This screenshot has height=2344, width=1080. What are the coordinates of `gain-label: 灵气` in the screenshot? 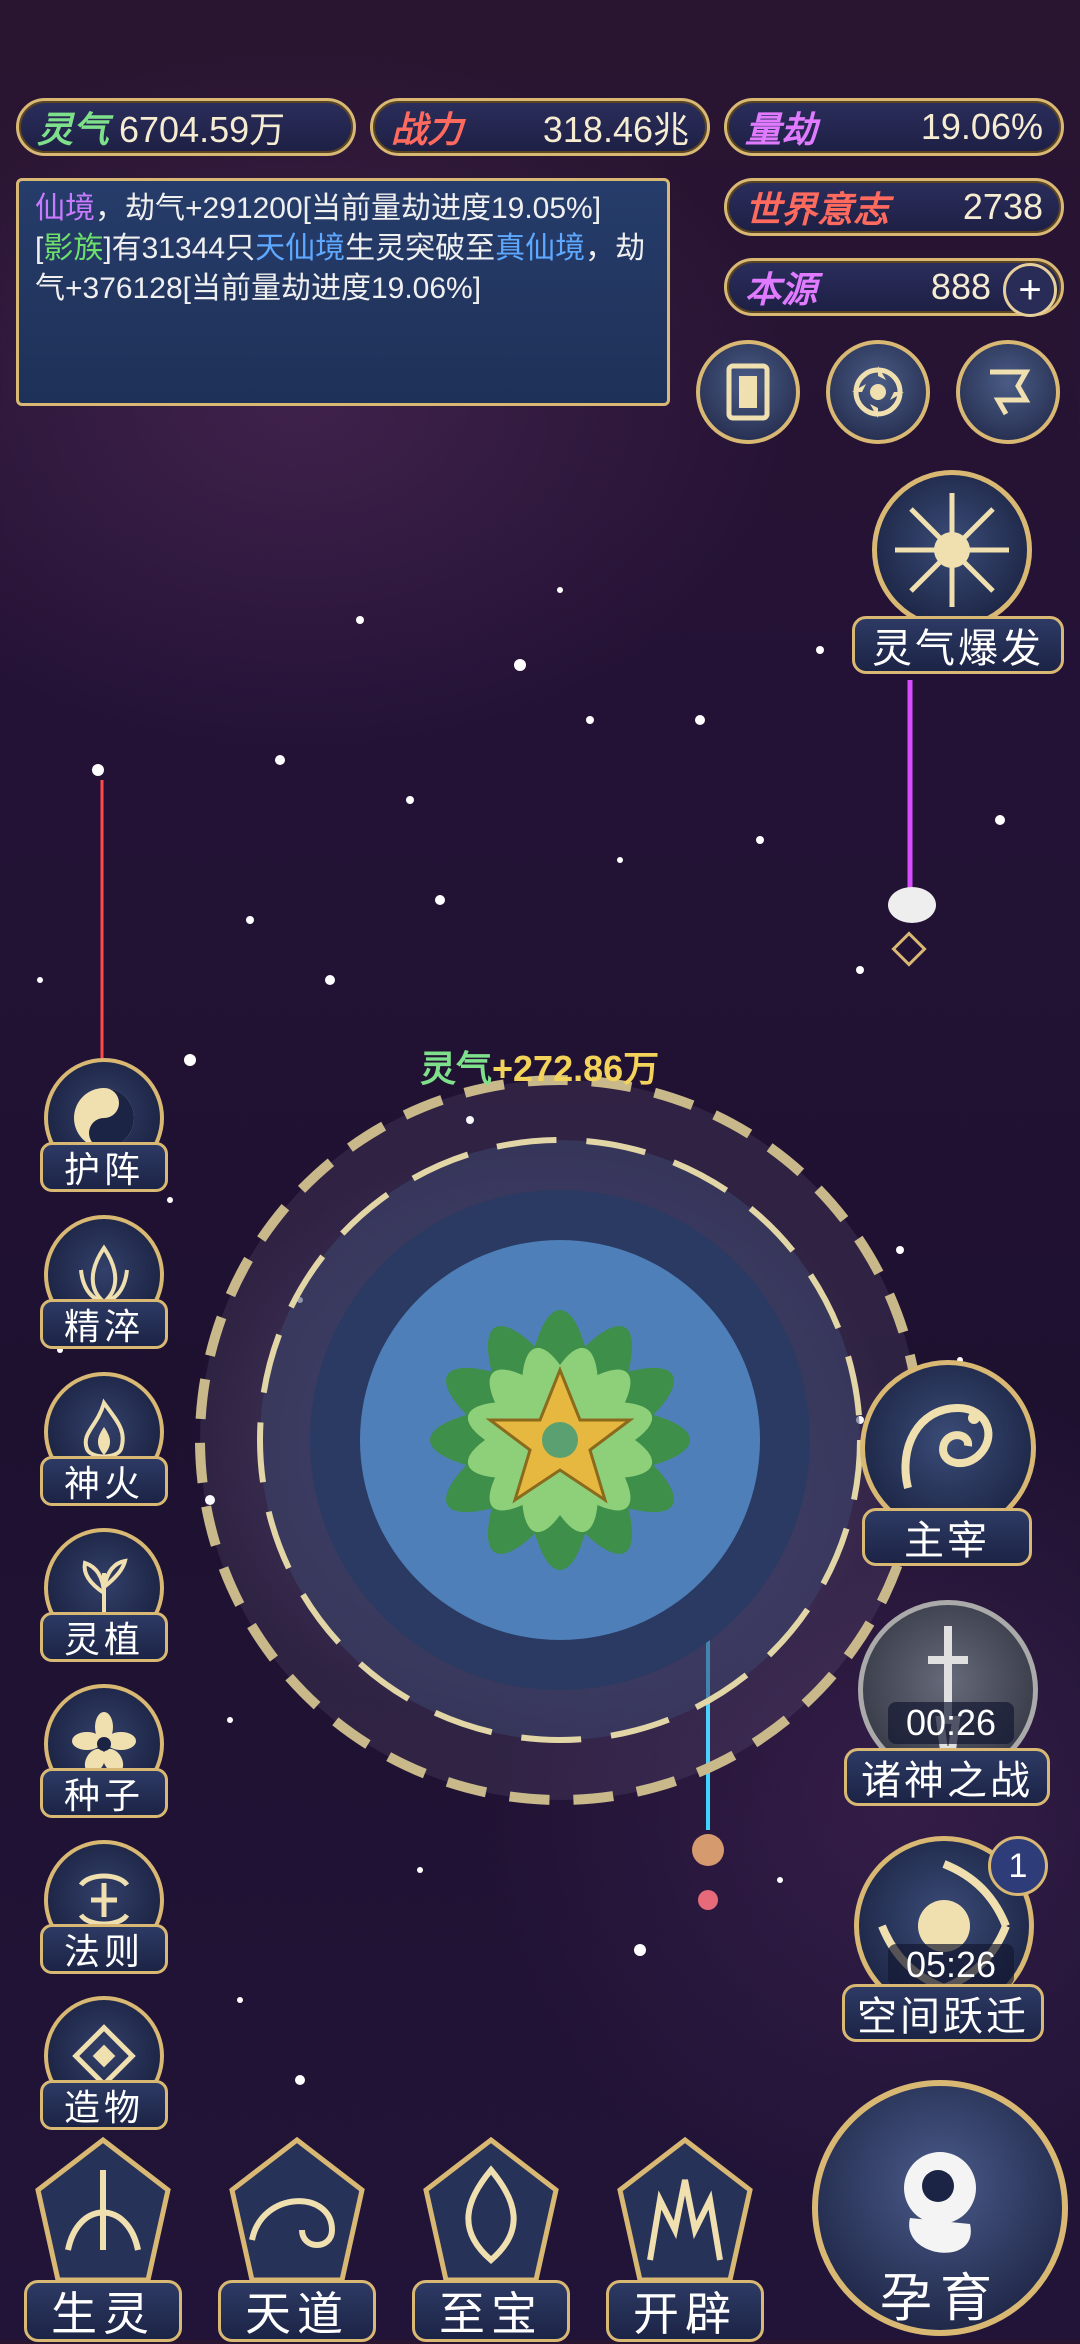 It's located at (456, 1068).